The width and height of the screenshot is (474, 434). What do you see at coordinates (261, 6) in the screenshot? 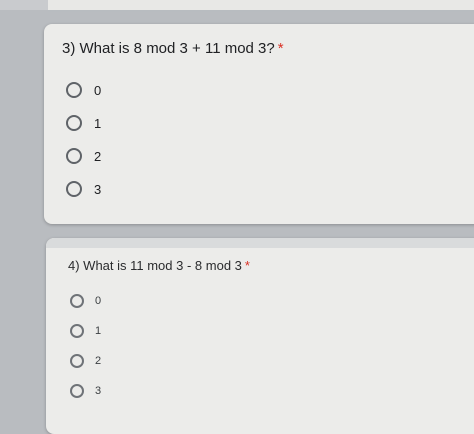
I see `previous-card-bottom` at bounding box center [261, 6].